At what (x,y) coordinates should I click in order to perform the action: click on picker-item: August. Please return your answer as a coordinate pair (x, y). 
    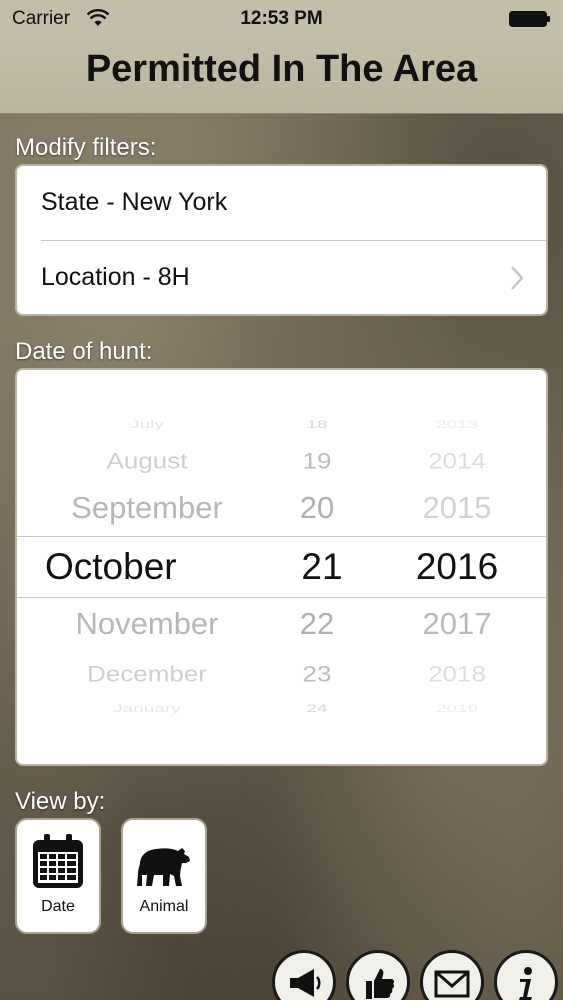
    Looking at the image, I should click on (147, 461).